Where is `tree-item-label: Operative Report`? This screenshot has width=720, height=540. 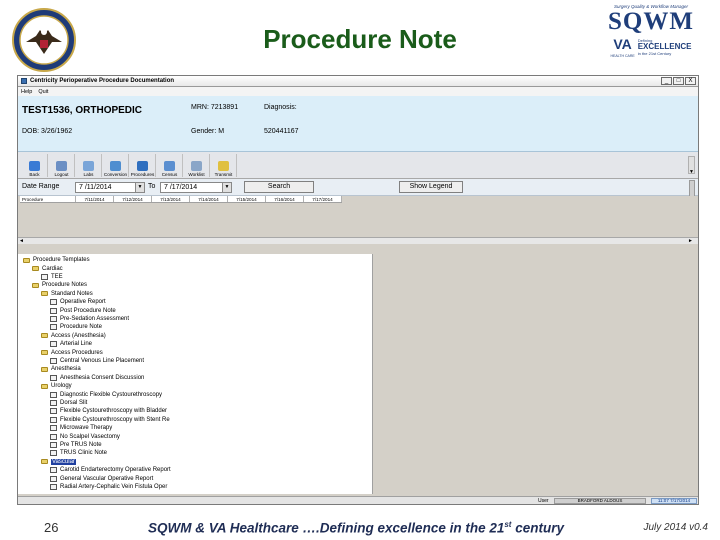 tree-item-label: Operative Report is located at coordinates (83, 302).